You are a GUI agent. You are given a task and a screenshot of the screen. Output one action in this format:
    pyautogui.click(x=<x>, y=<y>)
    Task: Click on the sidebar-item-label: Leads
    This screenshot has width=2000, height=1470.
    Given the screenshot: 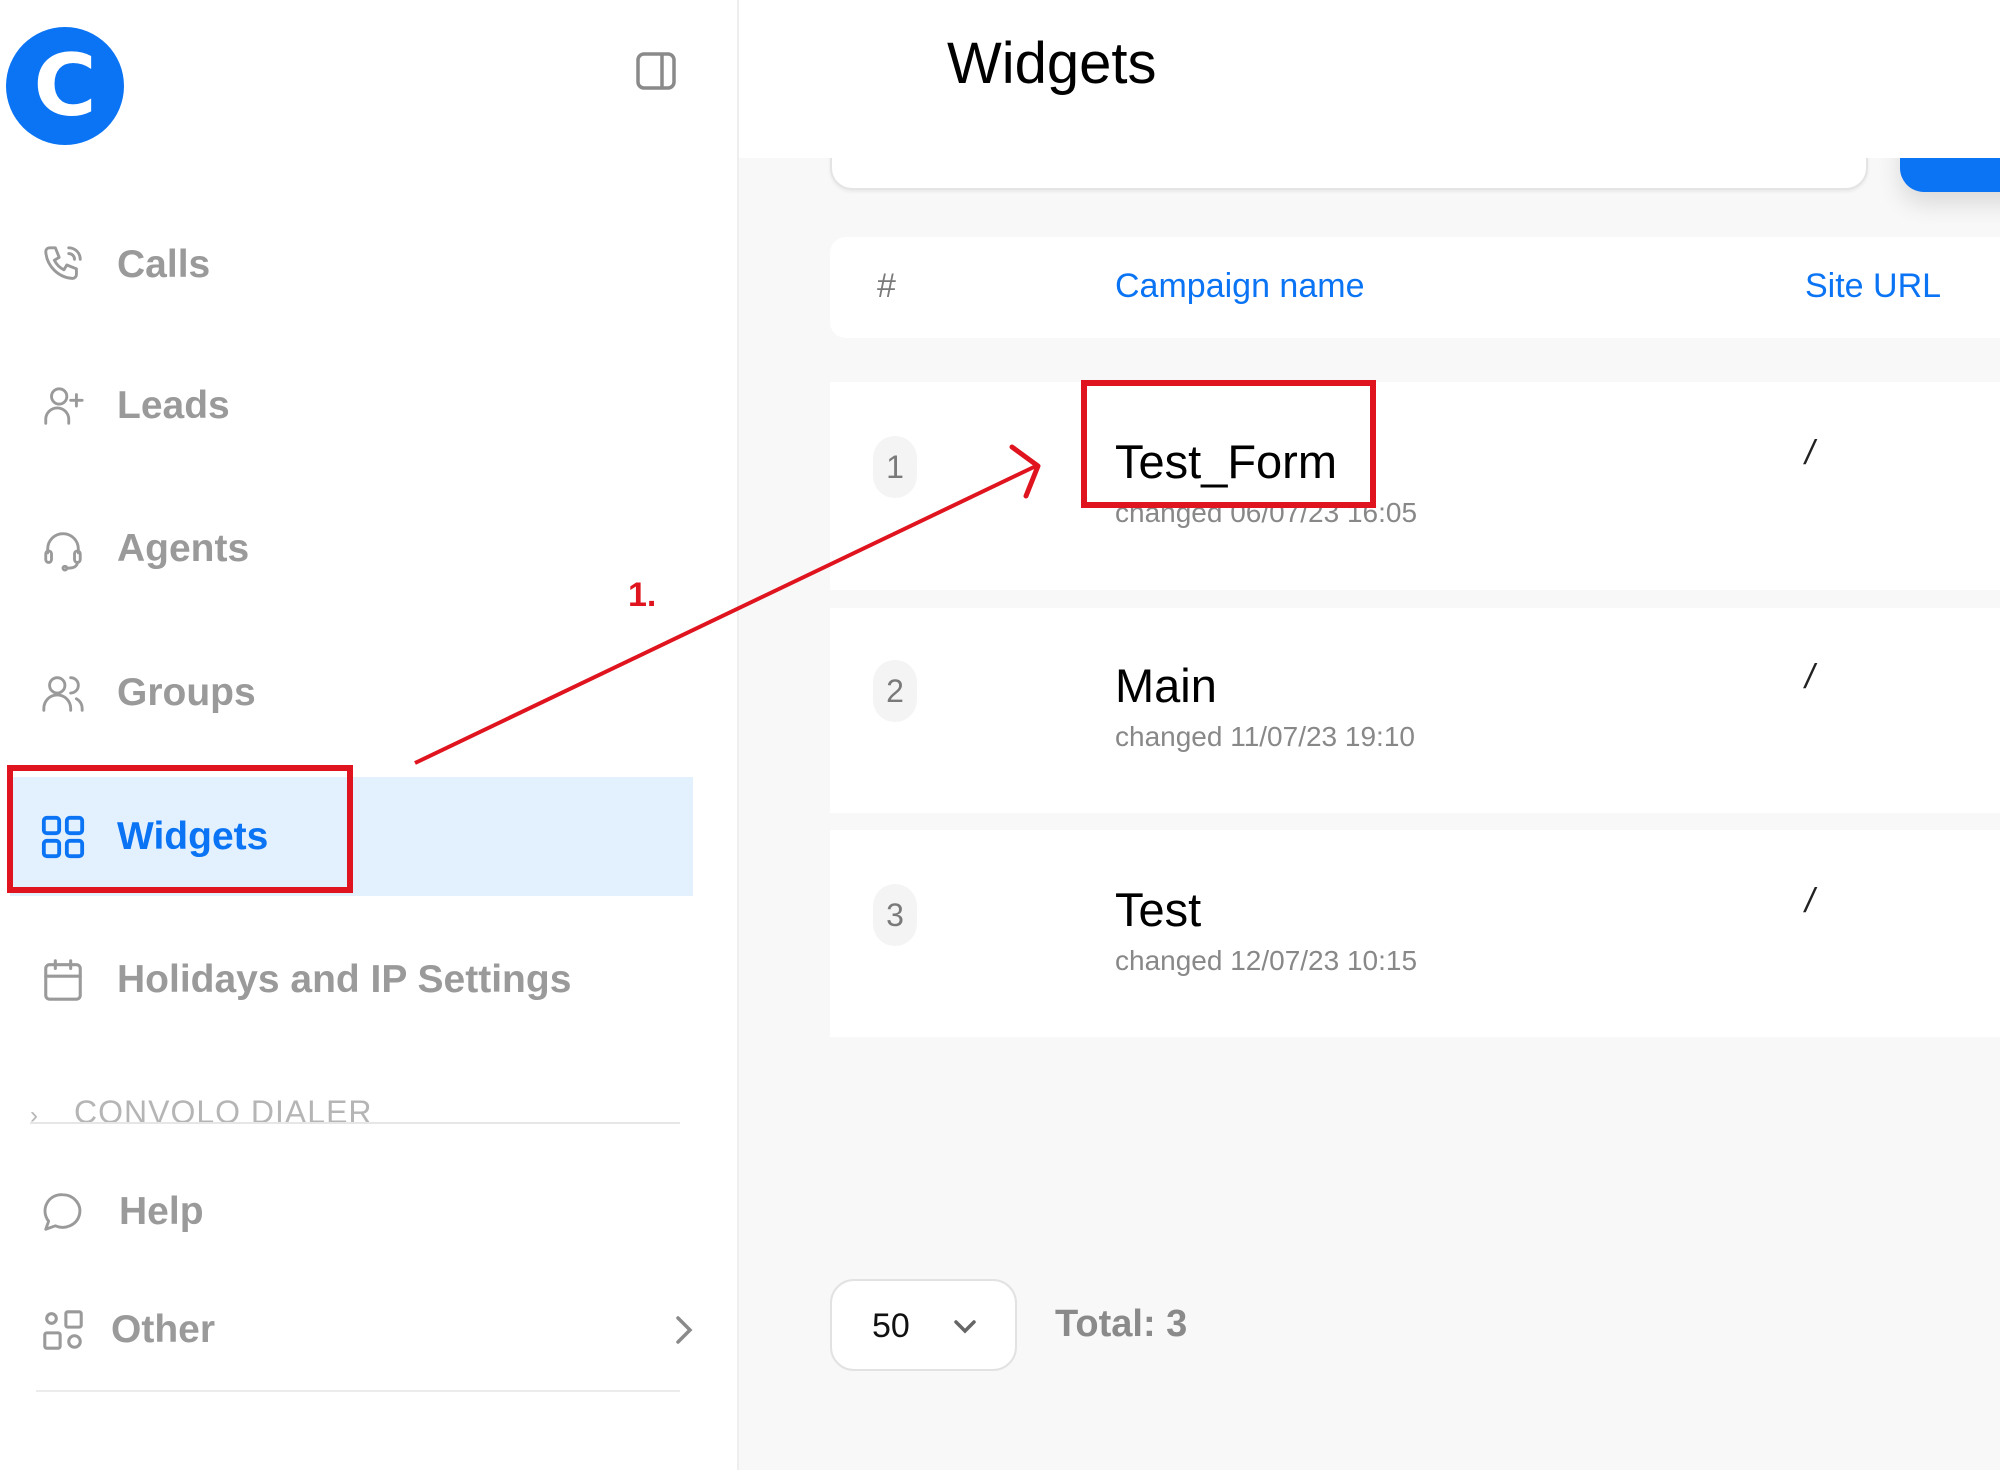 What is the action you would take?
    pyautogui.click(x=173, y=405)
    